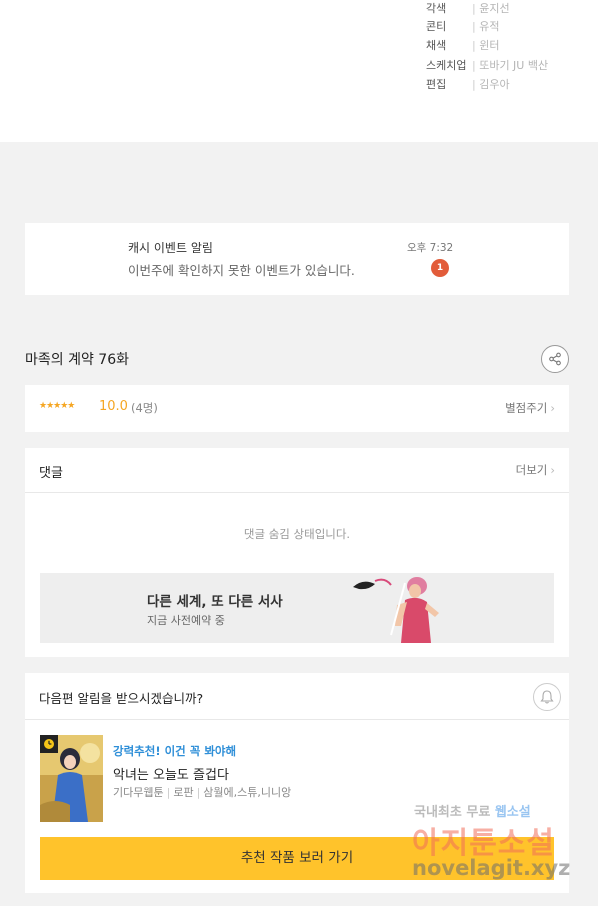  I want to click on credit-role: 편집, so click(436, 84).